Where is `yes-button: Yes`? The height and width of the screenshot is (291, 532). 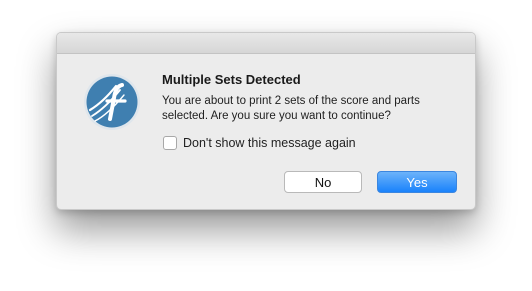 yes-button: Yes is located at coordinates (417, 182).